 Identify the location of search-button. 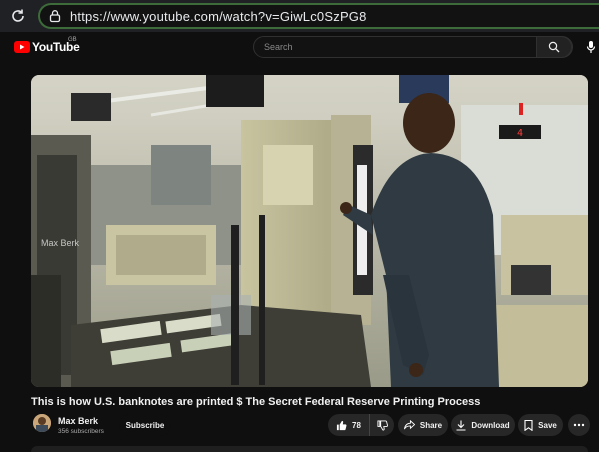
(554, 47).